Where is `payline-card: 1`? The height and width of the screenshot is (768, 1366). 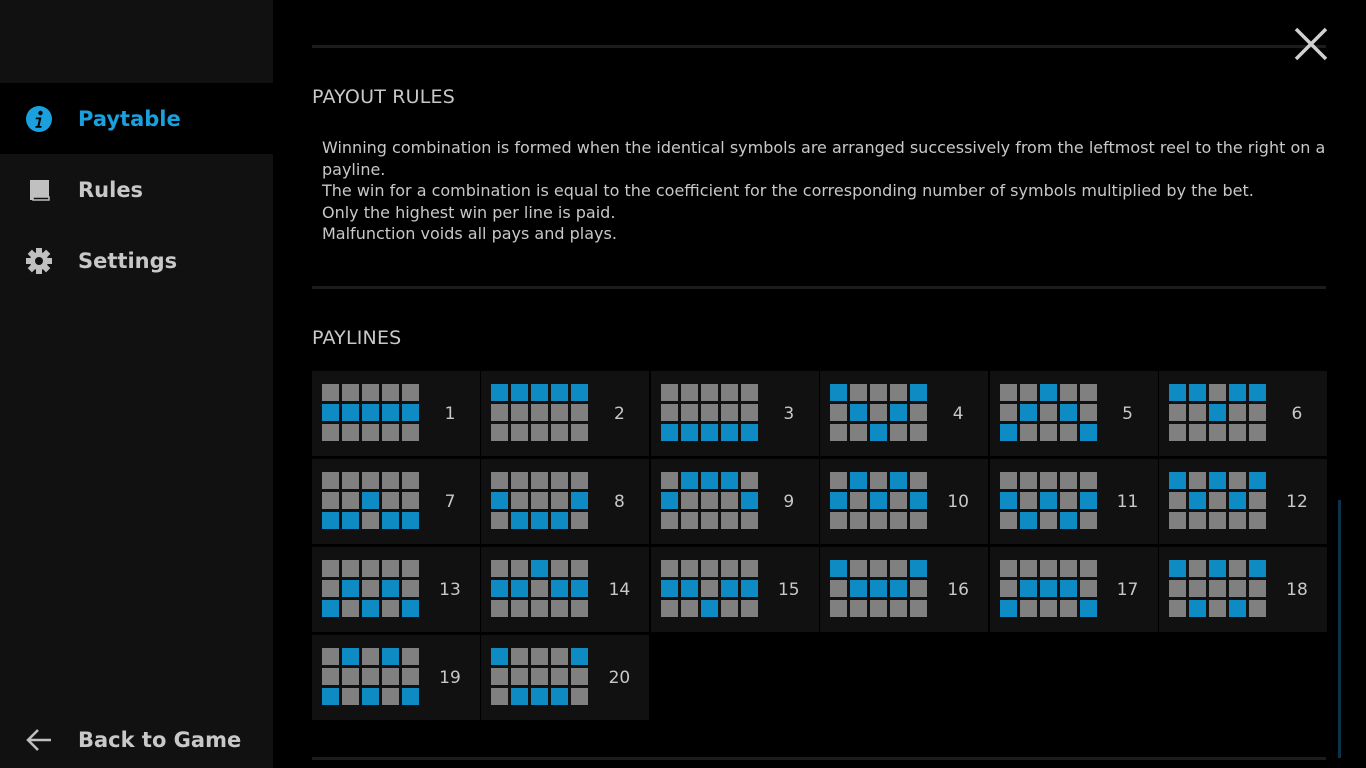
payline-card: 1 is located at coordinates (396, 413).